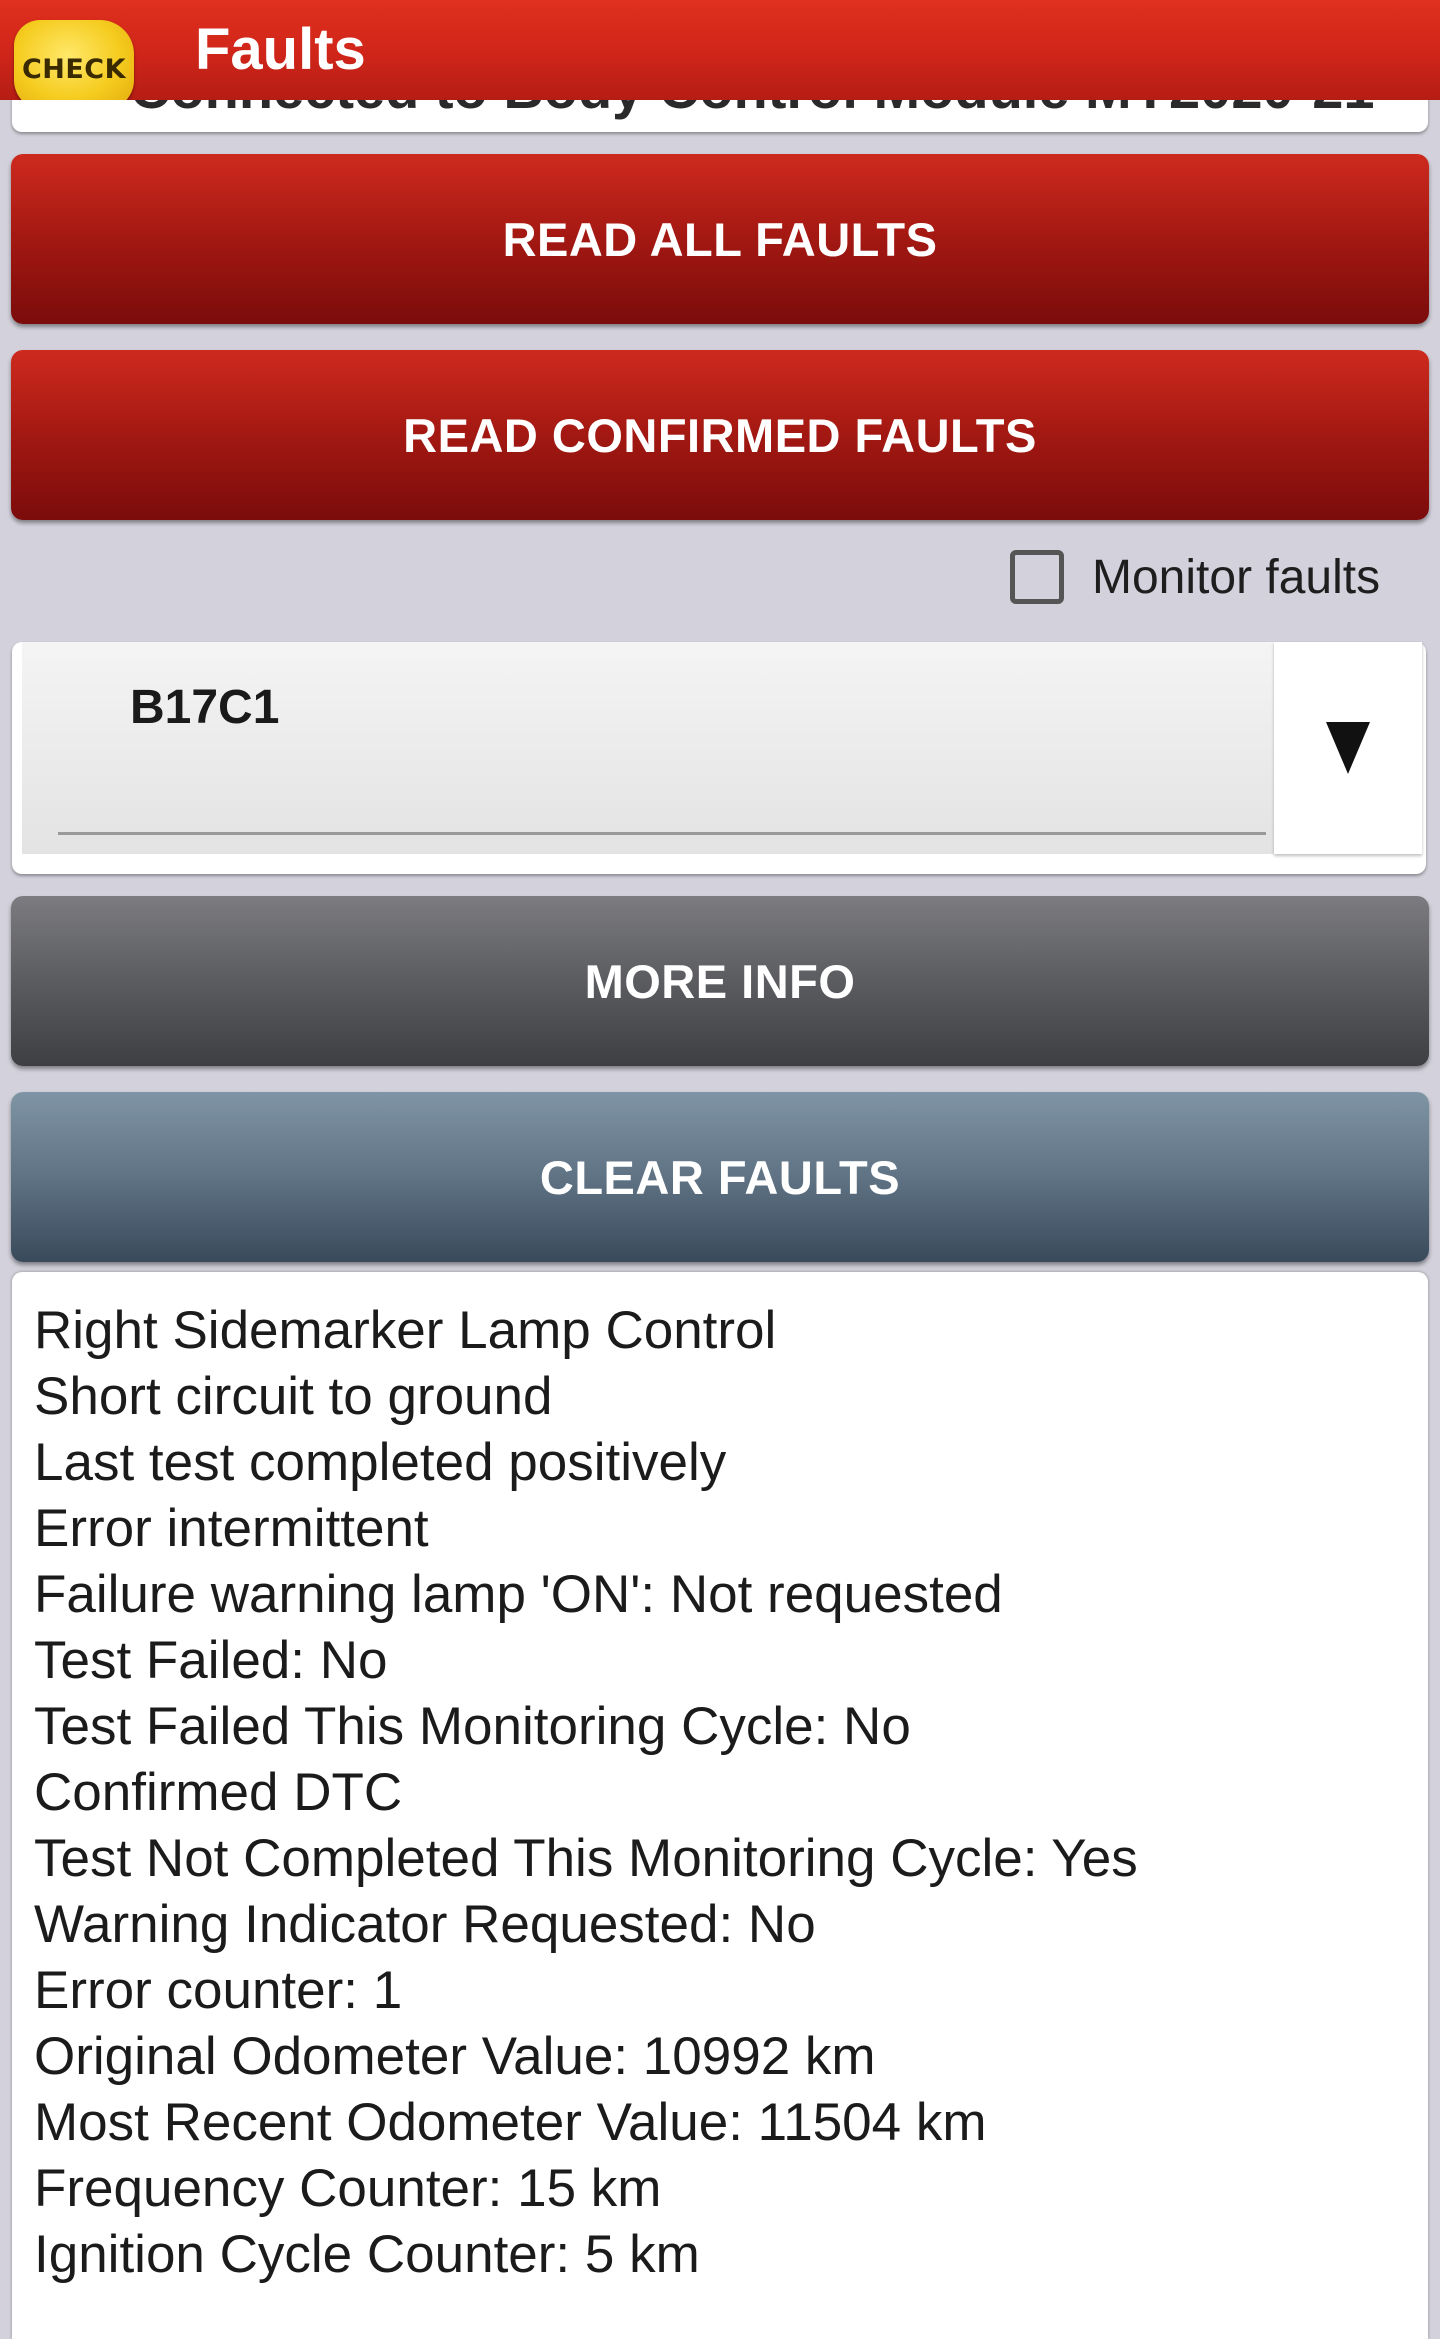  Describe the element at coordinates (1236, 577) in the screenshot. I see `monitor-faults-label: Monitor faults` at that location.